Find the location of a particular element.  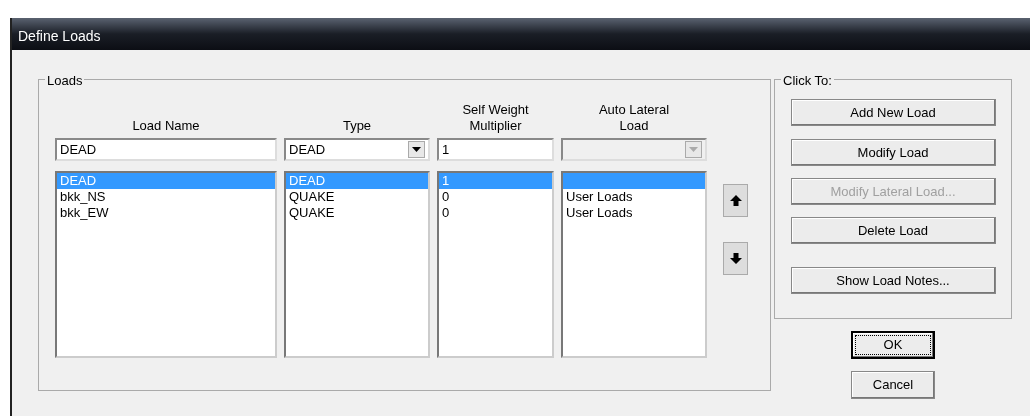

window-title: Define Loads is located at coordinates (521, 34).